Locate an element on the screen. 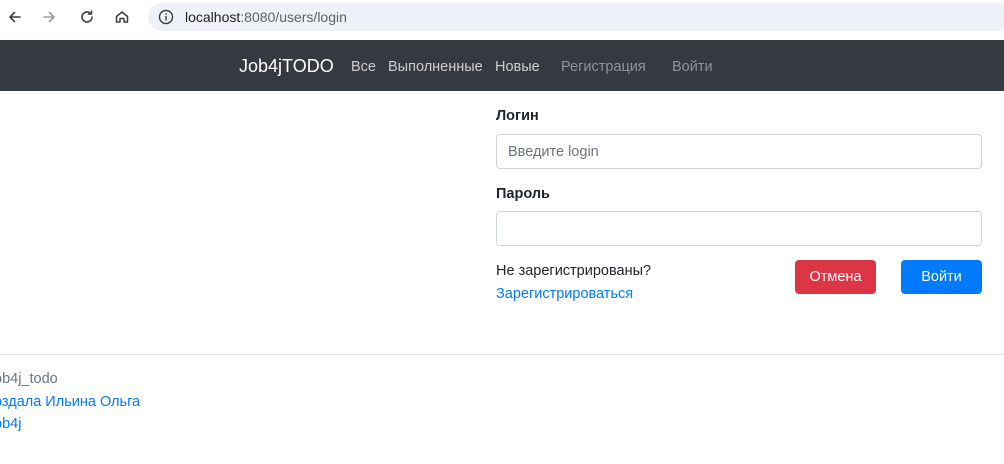 Image resolution: width=1004 pixels, height=464 pixels. footer-project-name: ob4j_todo is located at coordinates (29, 379).